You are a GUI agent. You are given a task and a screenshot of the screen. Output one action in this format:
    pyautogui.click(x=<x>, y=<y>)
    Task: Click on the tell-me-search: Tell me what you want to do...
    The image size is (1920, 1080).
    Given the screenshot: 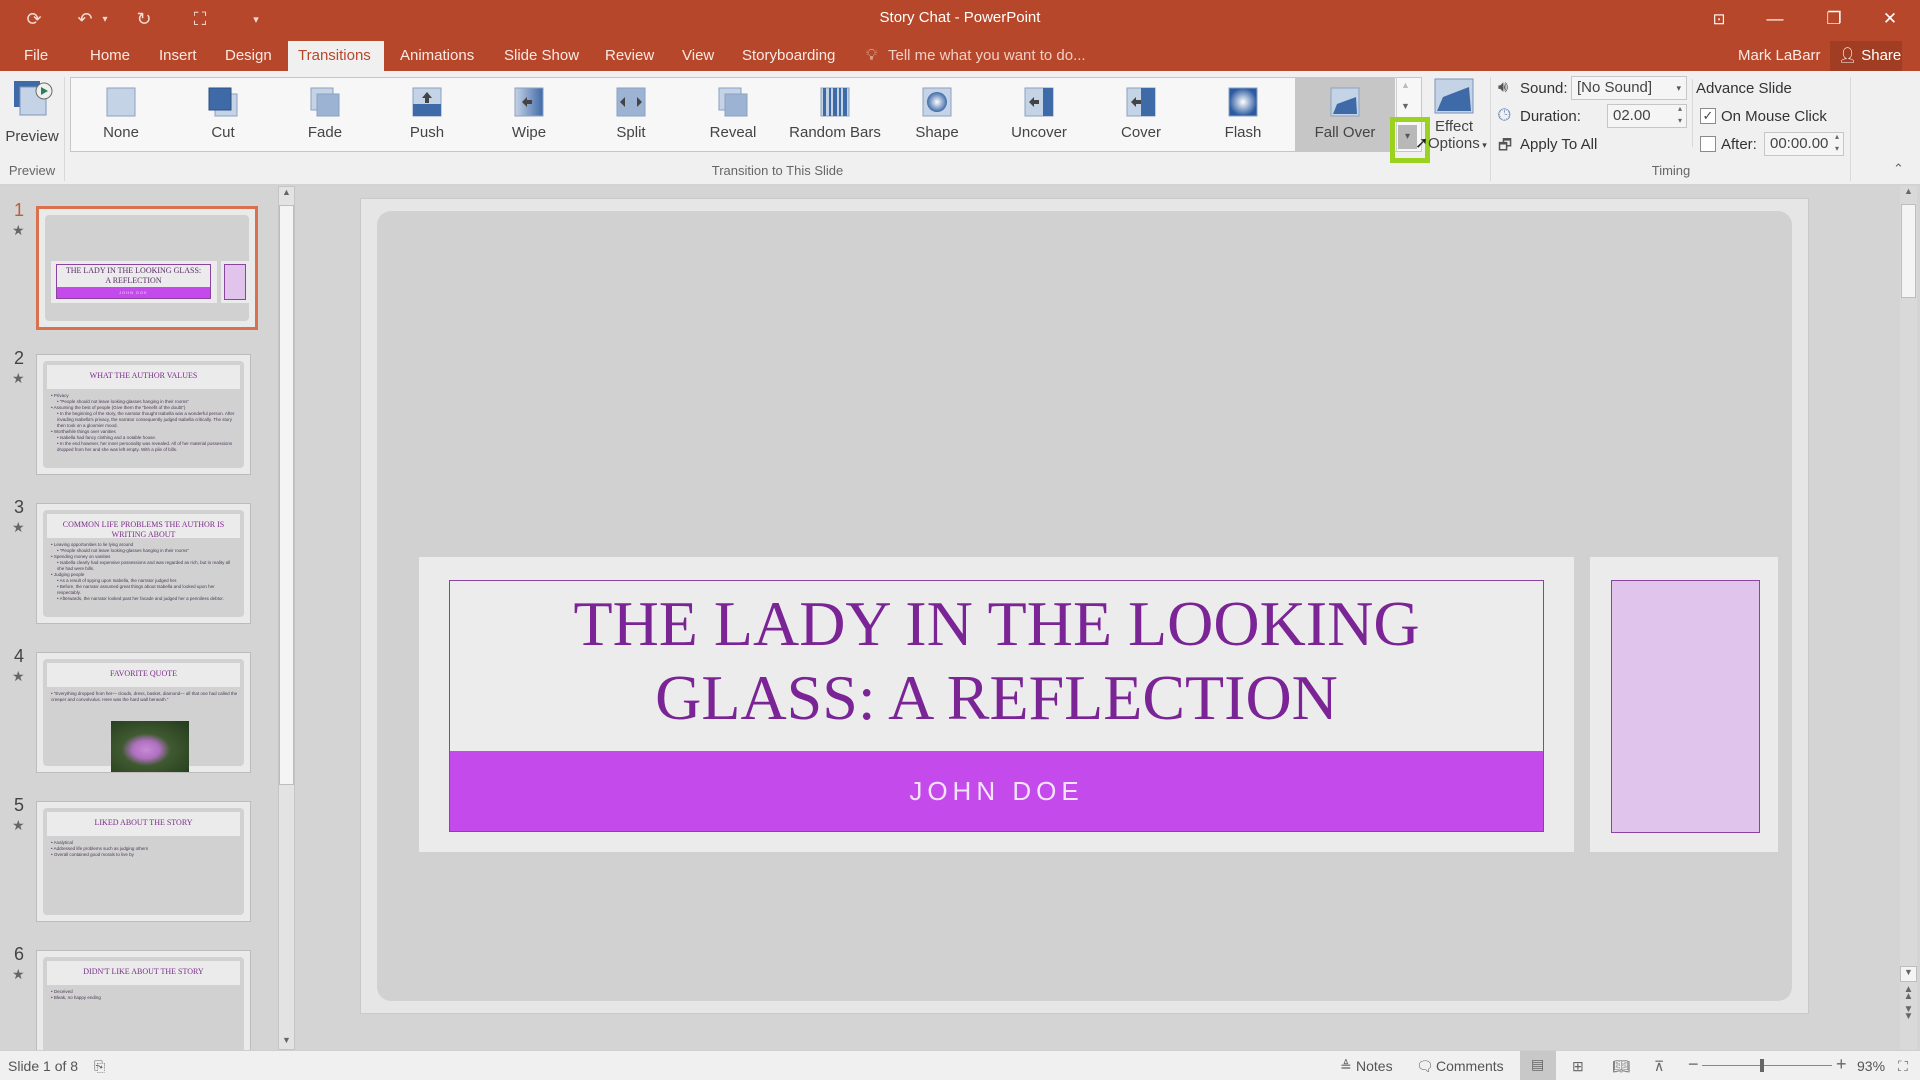 What is the action you would take?
    pyautogui.click(x=987, y=56)
    